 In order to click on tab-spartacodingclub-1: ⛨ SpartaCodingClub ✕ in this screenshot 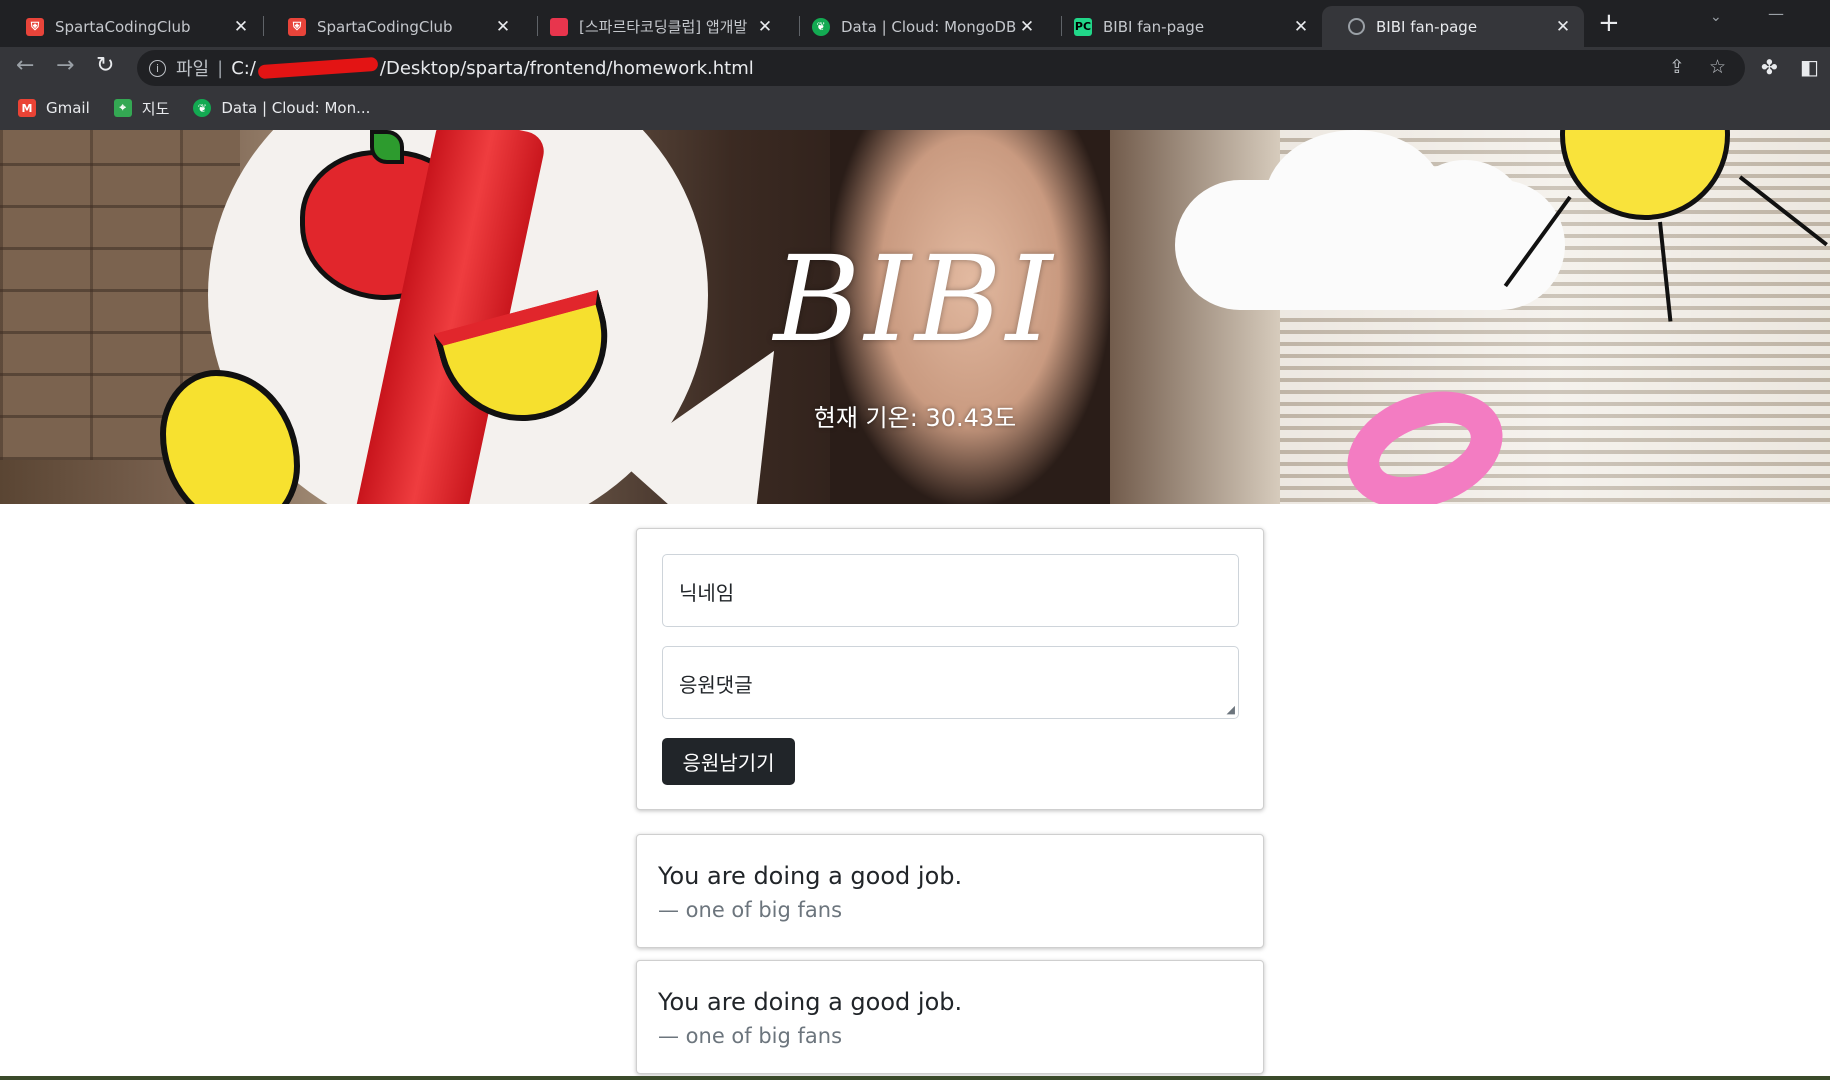, I will do `click(131, 26)`.